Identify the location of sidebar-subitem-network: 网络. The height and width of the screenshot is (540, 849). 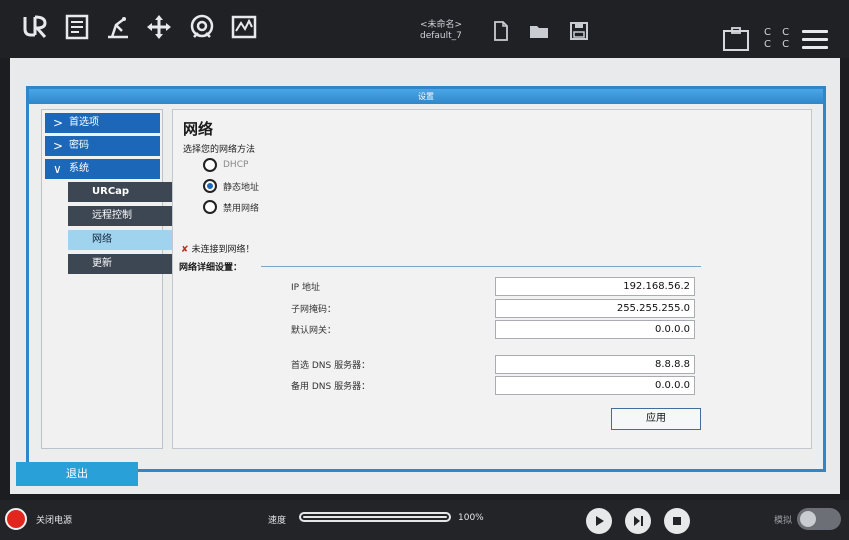
(120, 240).